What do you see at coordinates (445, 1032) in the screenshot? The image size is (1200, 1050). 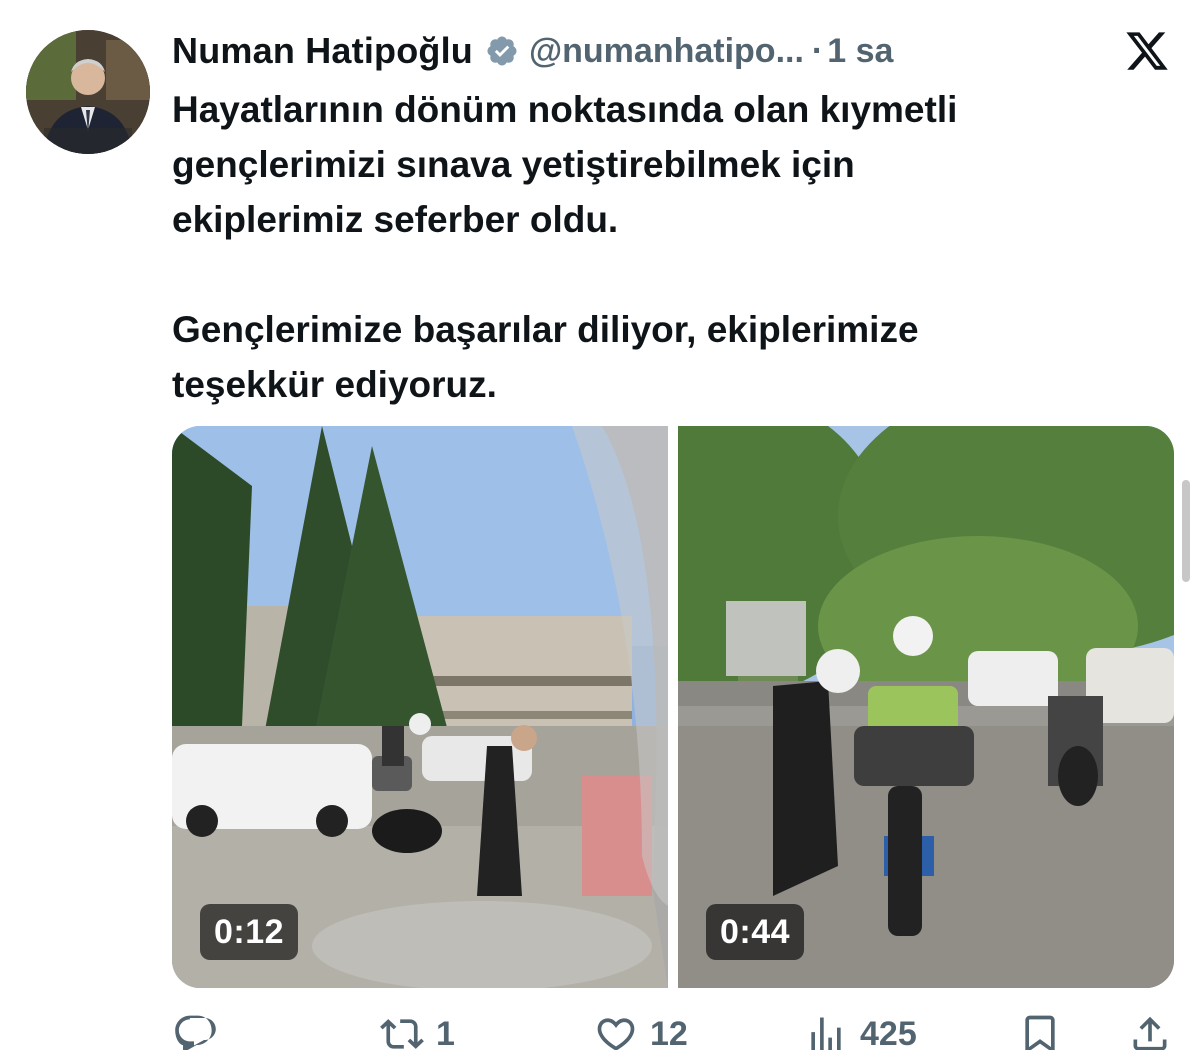 I see `retweet-count: 1` at bounding box center [445, 1032].